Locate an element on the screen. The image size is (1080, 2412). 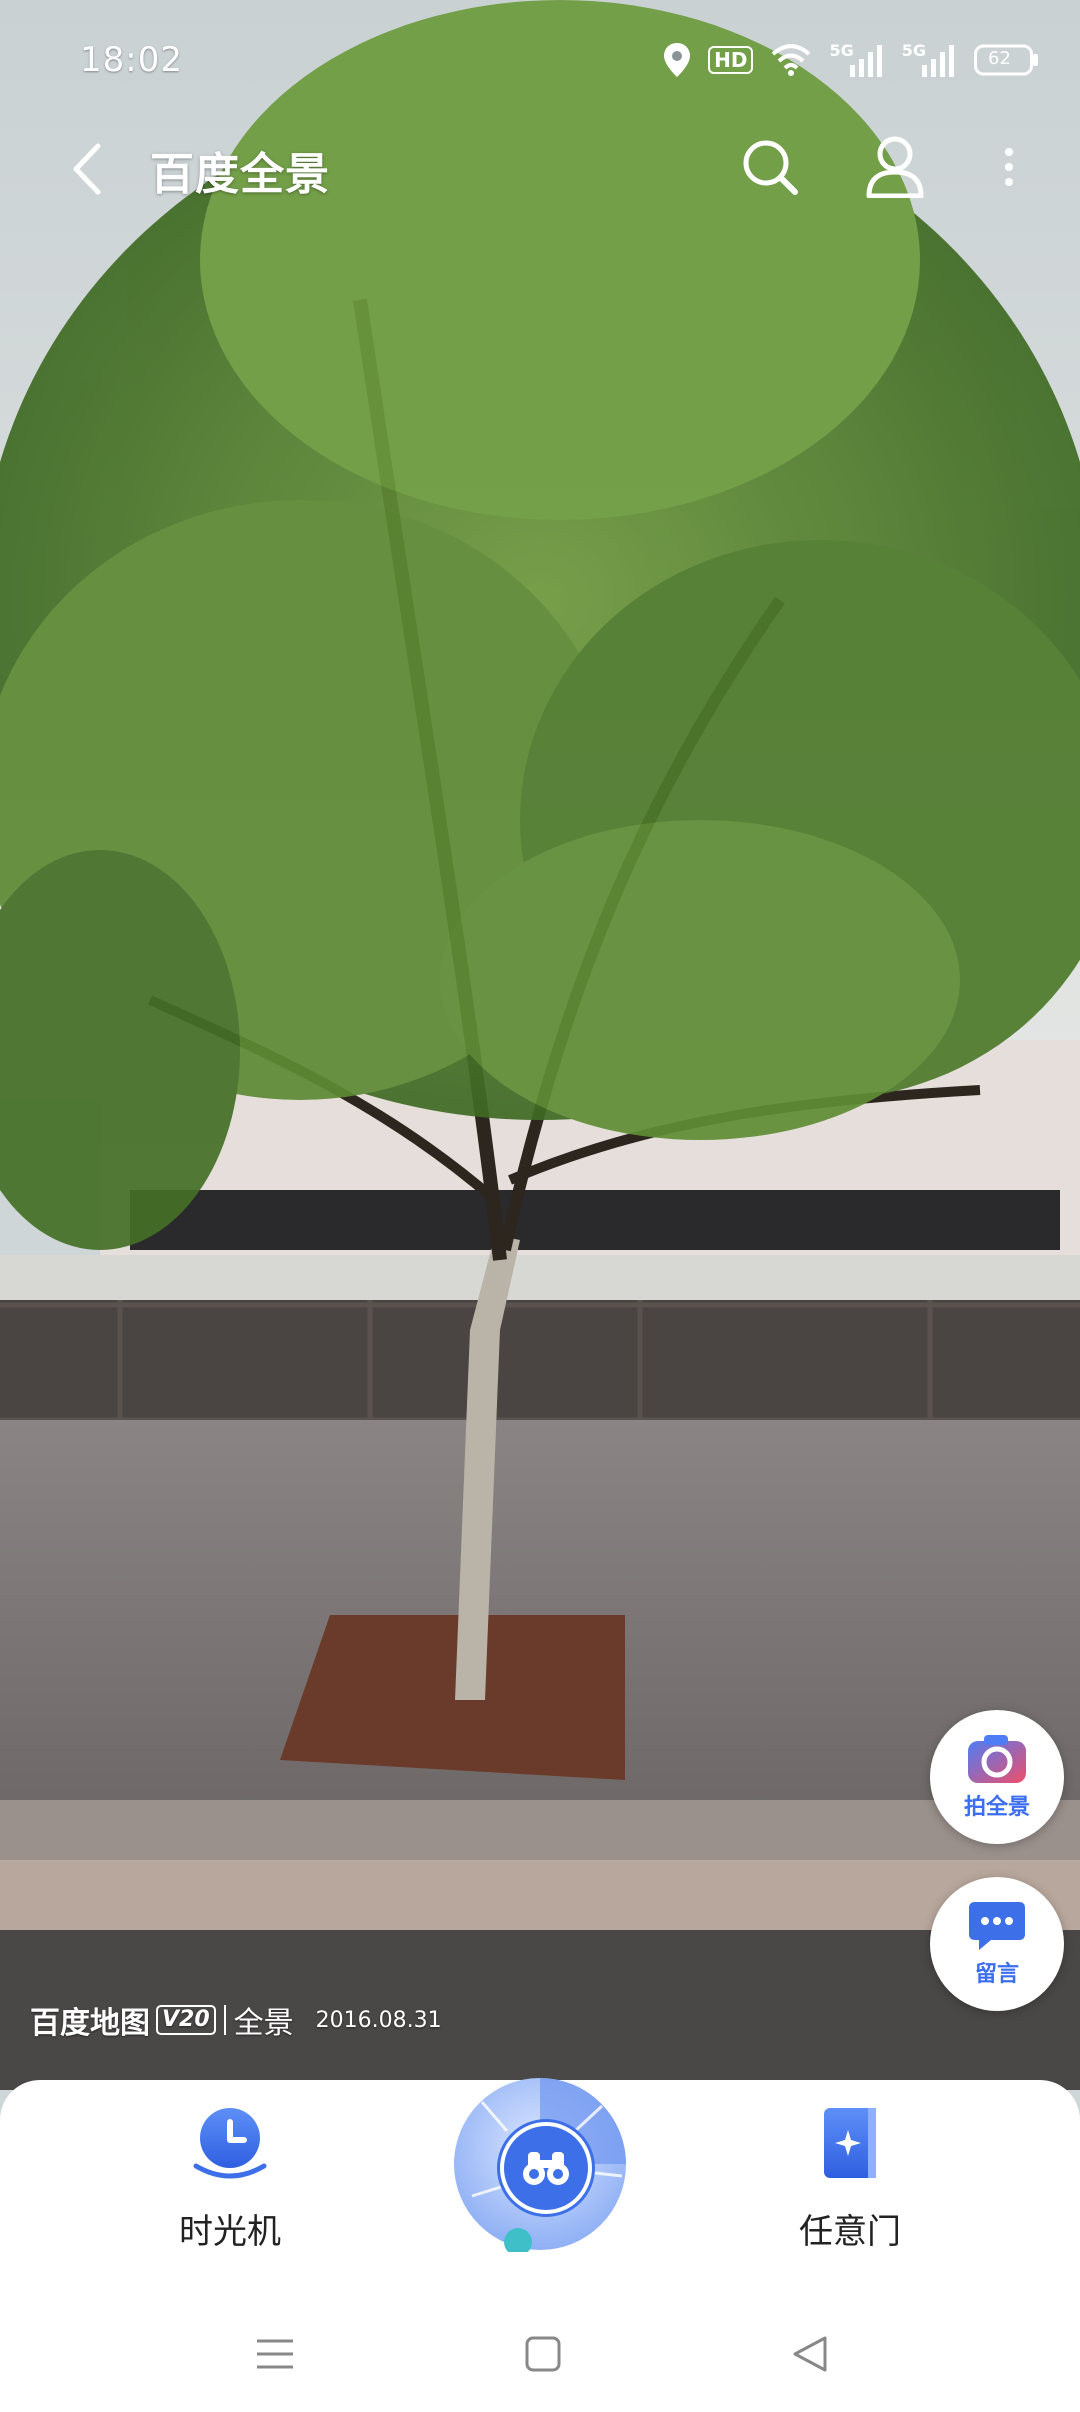
panorama-watermark: 百度地图 V20 全景 2016.08.31 is located at coordinates (236, 2020).